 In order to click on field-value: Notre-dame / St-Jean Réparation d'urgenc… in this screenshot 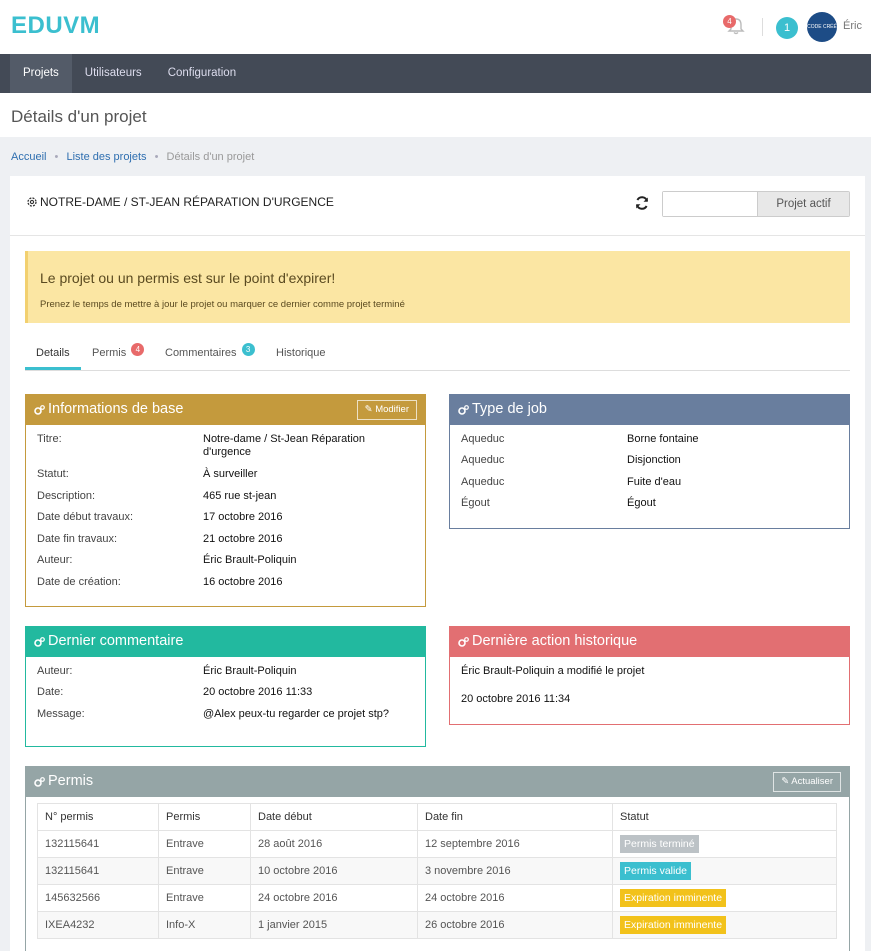, I will do `click(284, 445)`.